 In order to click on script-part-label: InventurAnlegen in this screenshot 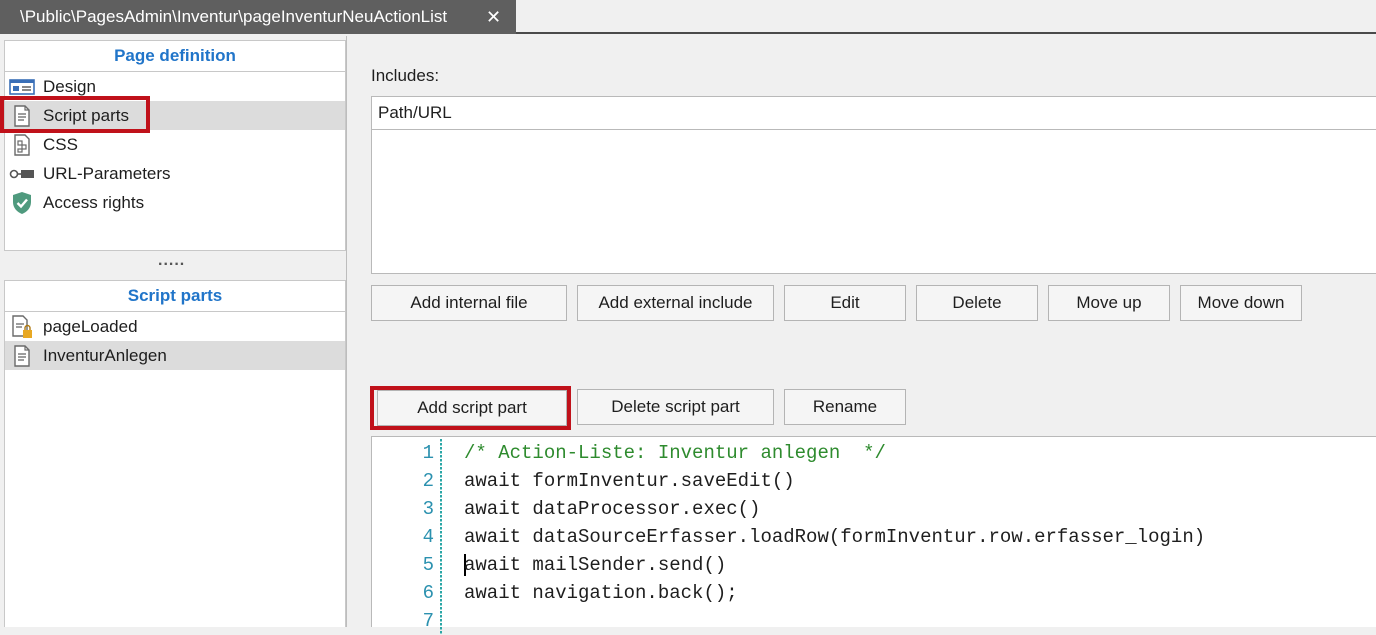, I will do `click(105, 355)`.